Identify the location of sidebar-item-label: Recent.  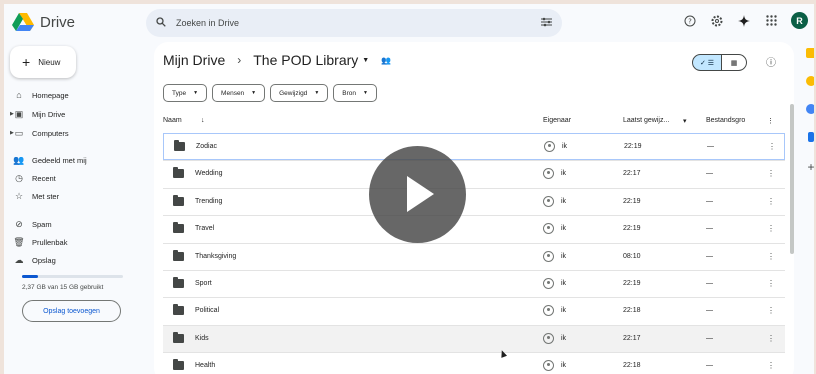
(44, 178).